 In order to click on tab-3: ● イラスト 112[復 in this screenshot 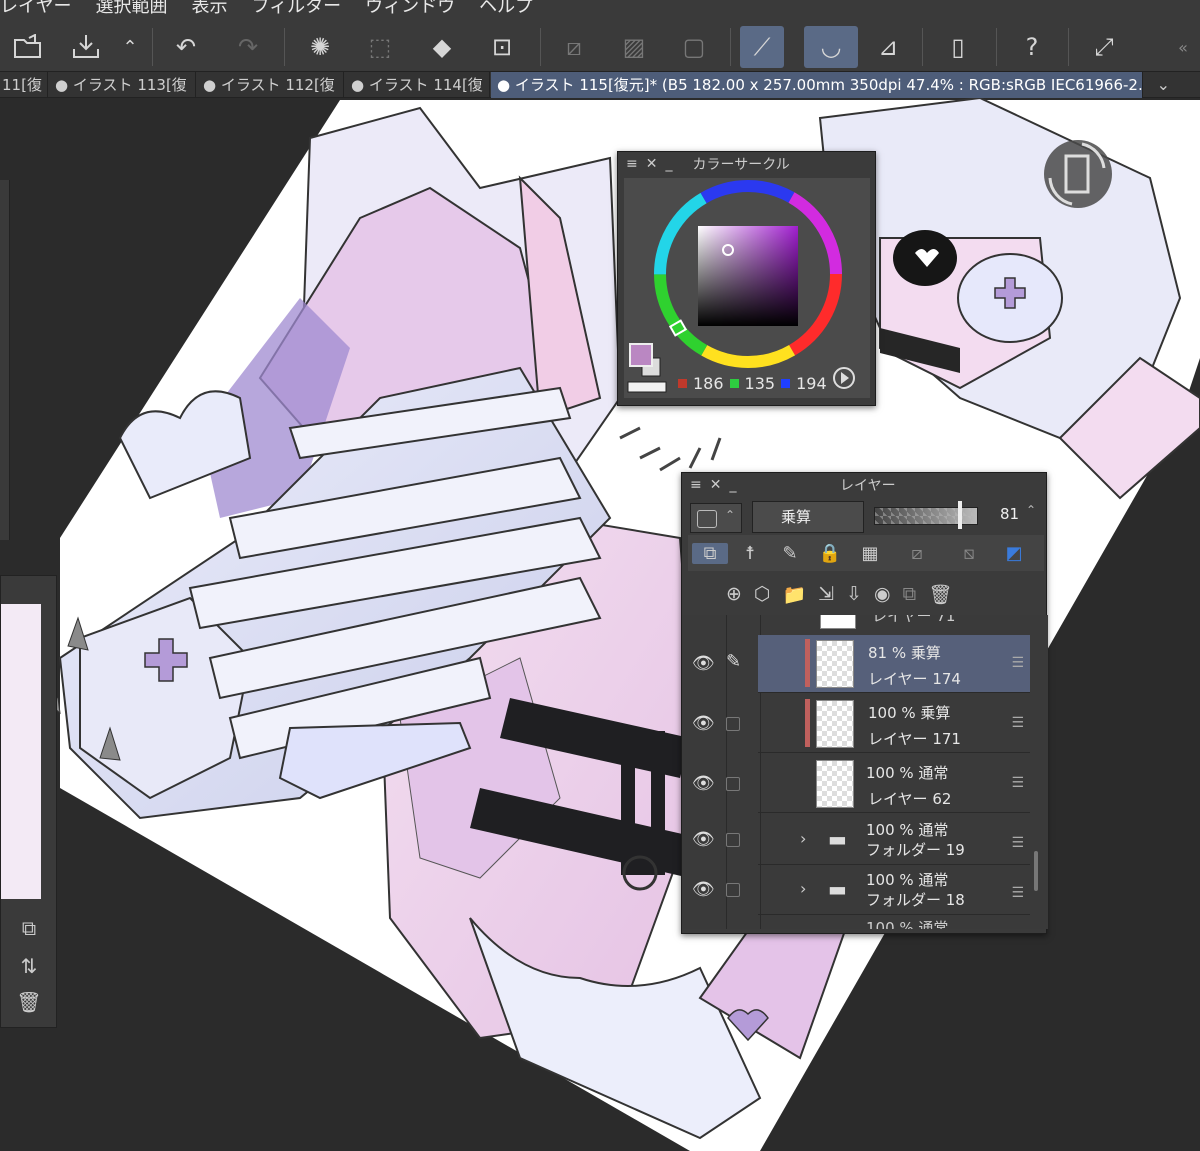, I will do `click(270, 85)`.